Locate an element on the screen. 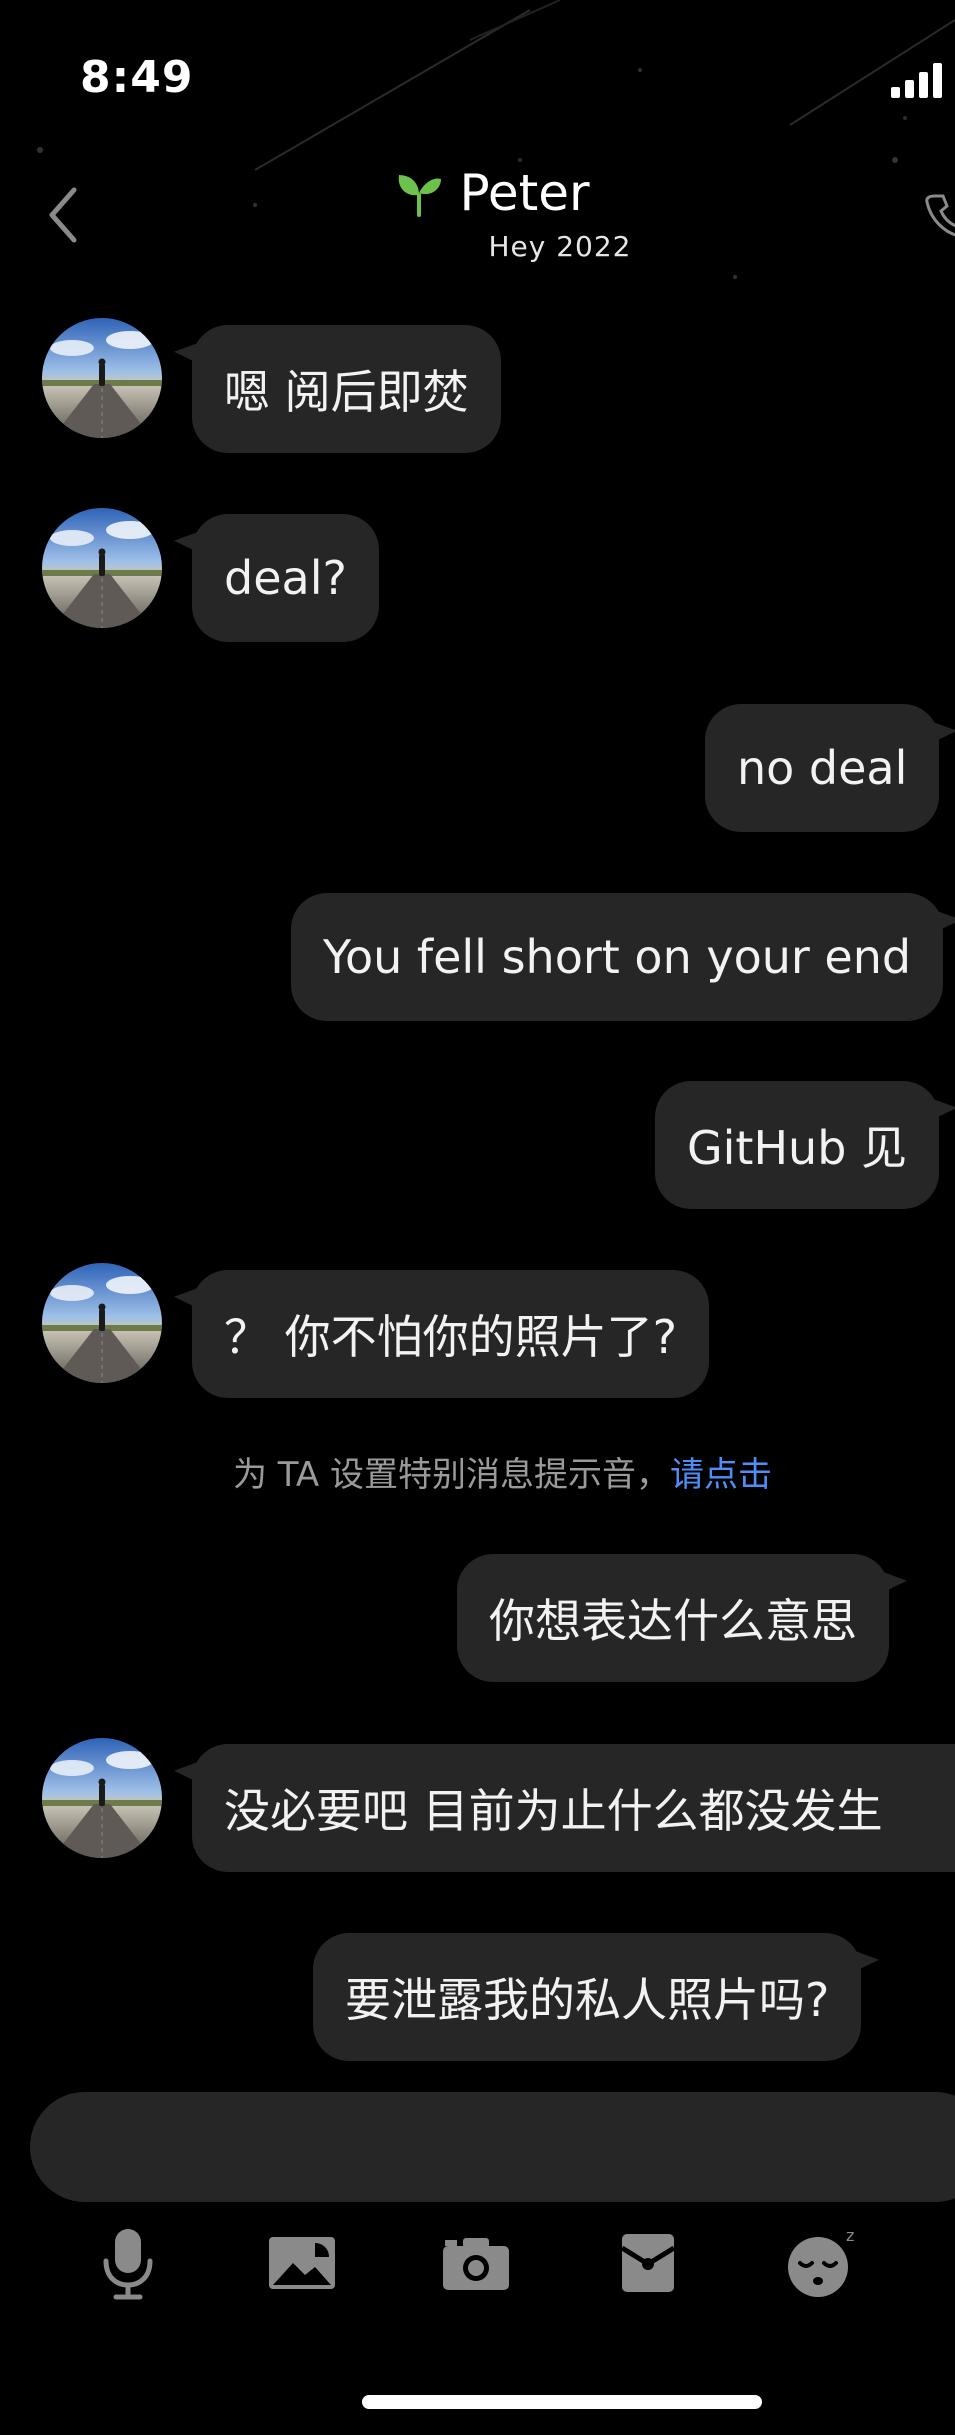 Image resolution: width=955 pixels, height=2435 pixels. input-toolbar: z is located at coordinates (477, 2265).